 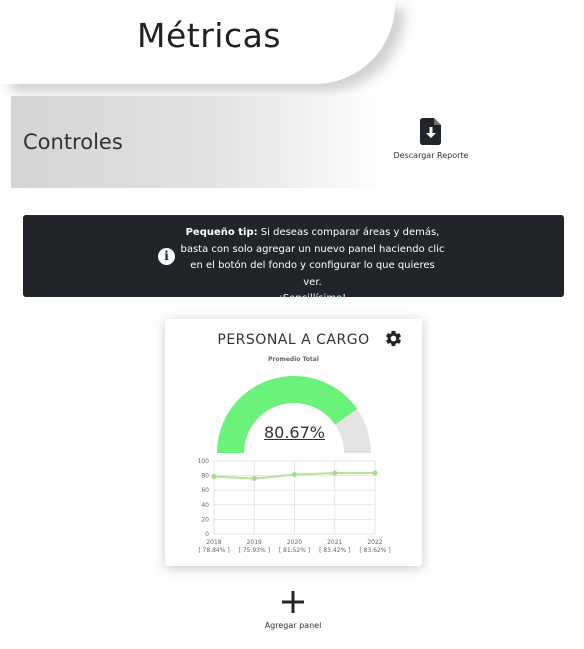 I want to click on x-tick-label: 2019, so click(x=254, y=542).